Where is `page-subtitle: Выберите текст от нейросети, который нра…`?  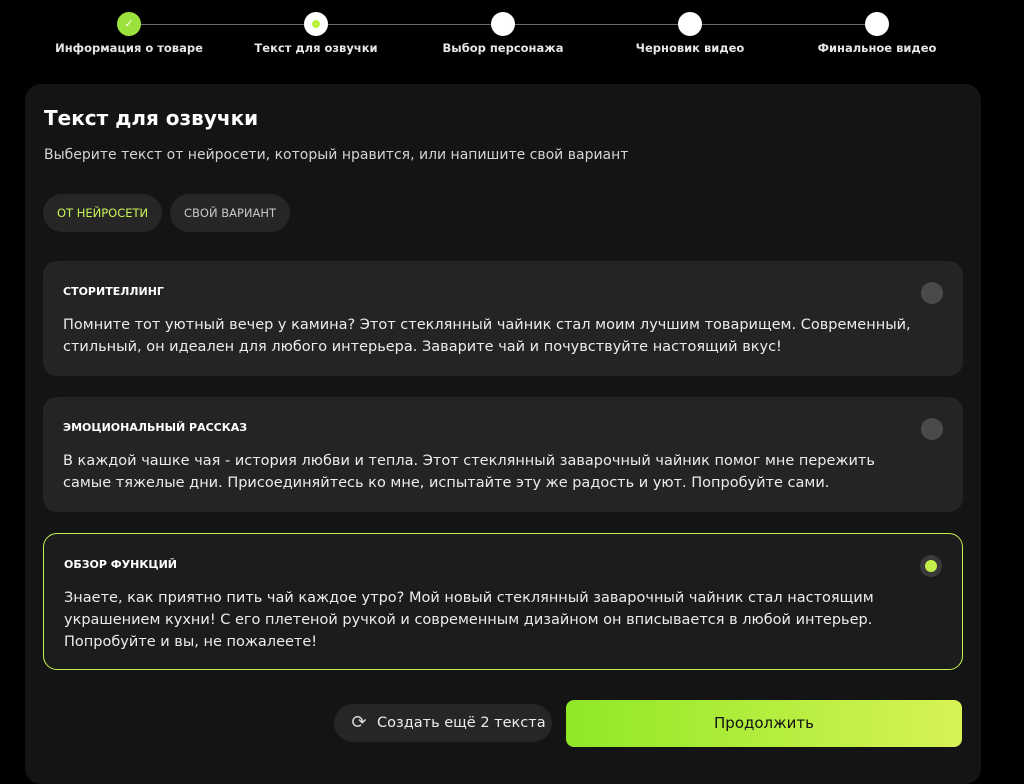
page-subtitle: Выберите текст от нейросети, который нра… is located at coordinates (336, 155).